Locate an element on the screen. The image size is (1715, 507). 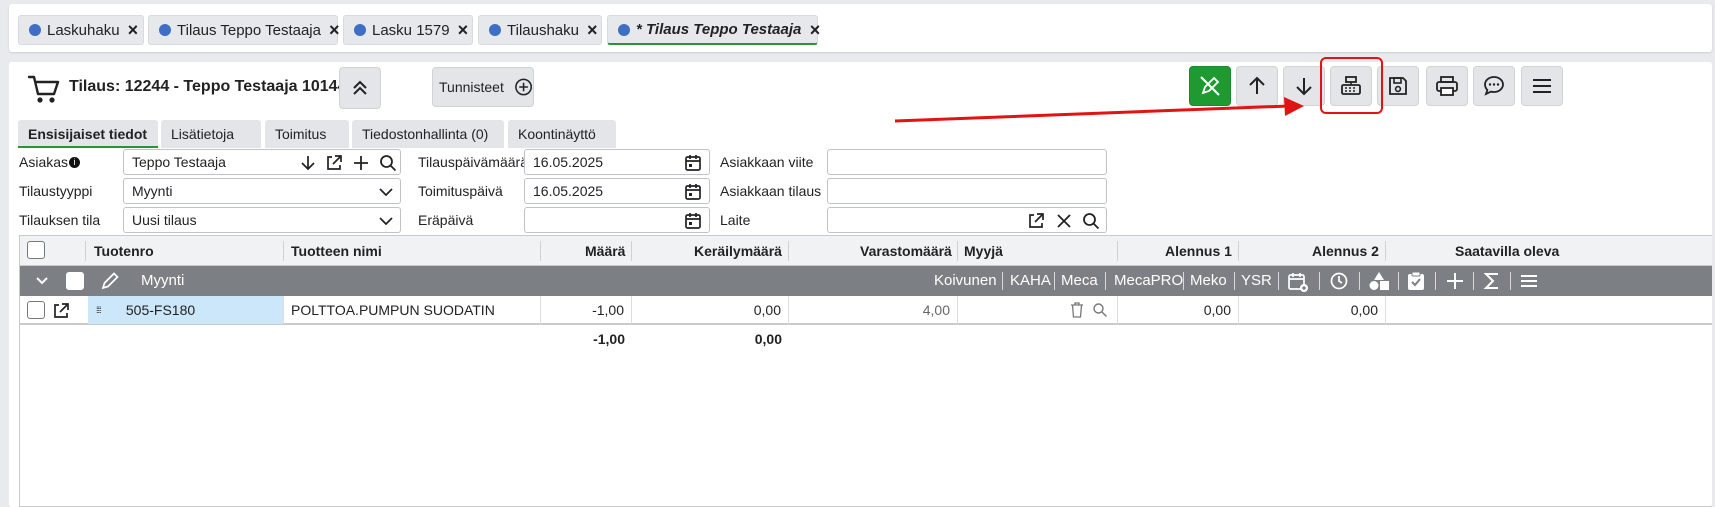
col-saatavilla-oleva: Saatavilla oleva is located at coordinates (1507, 251).